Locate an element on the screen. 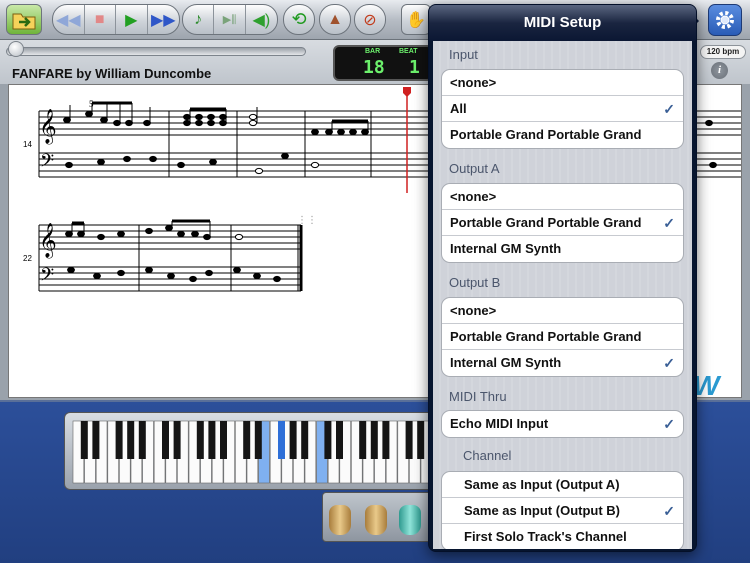  option-label: Echo MIDI Input is located at coordinates (499, 423).